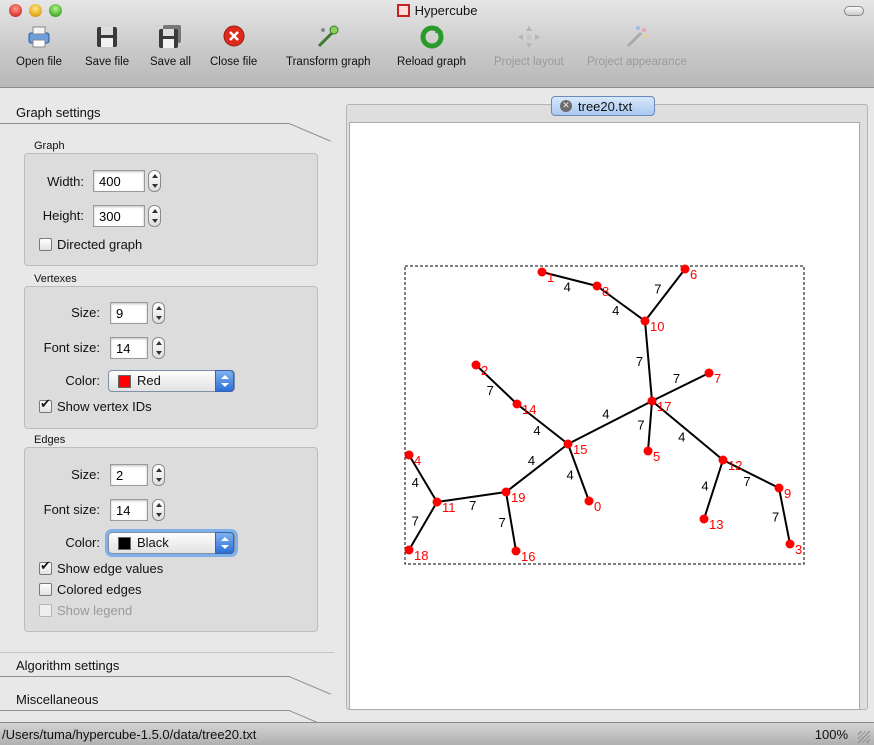 This screenshot has width=874, height=745. I want to click on vertex-font-size-input, so click(129, 348).